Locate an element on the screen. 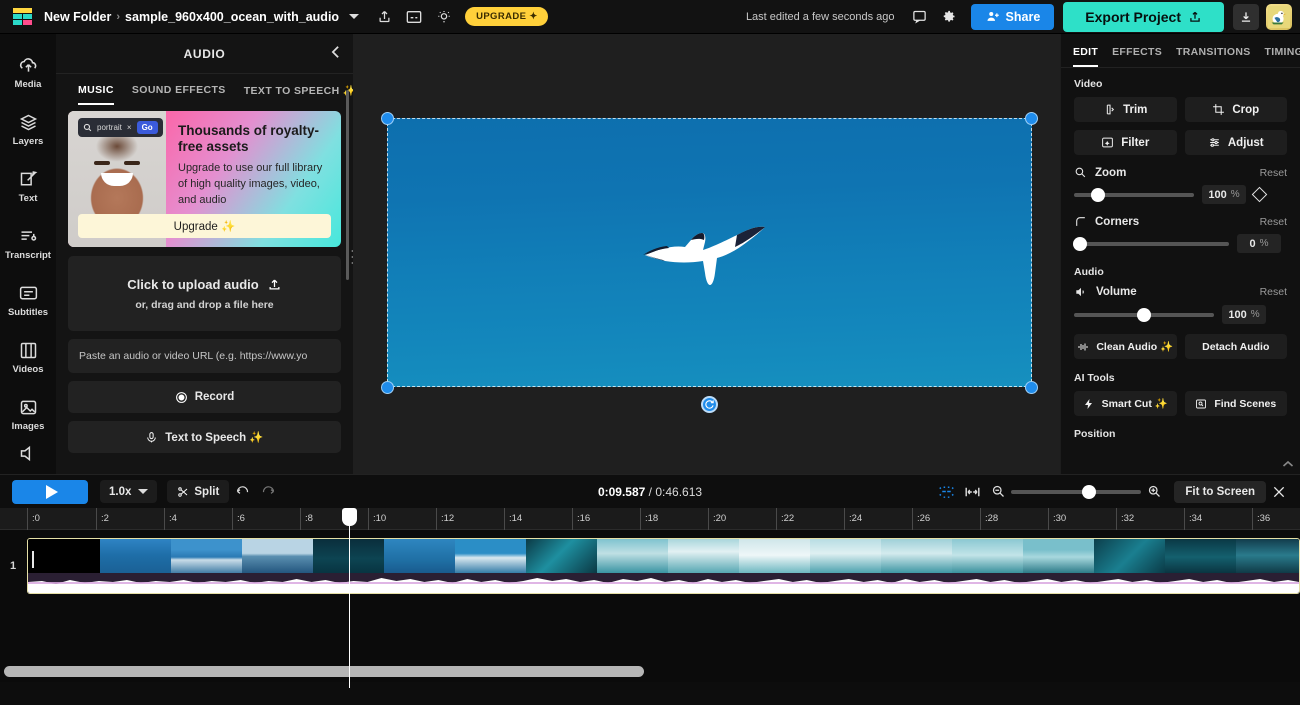  resize-handle-top-left is located at coordinates (387, 118).